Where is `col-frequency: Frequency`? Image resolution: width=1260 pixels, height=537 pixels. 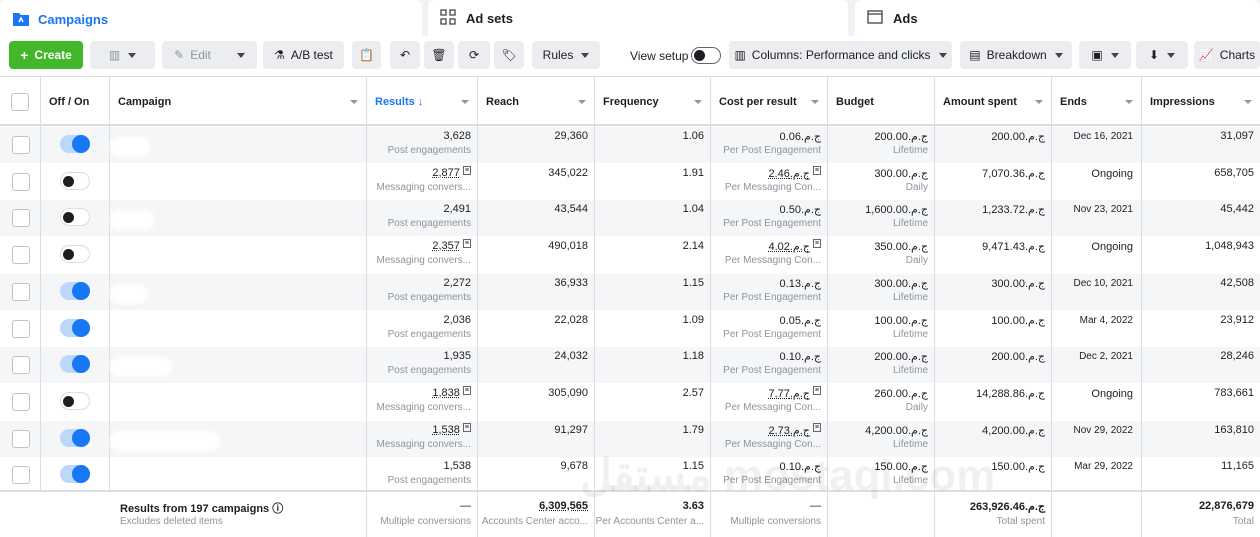 col-frequency: Frequency is located at coordinates (653, 102).